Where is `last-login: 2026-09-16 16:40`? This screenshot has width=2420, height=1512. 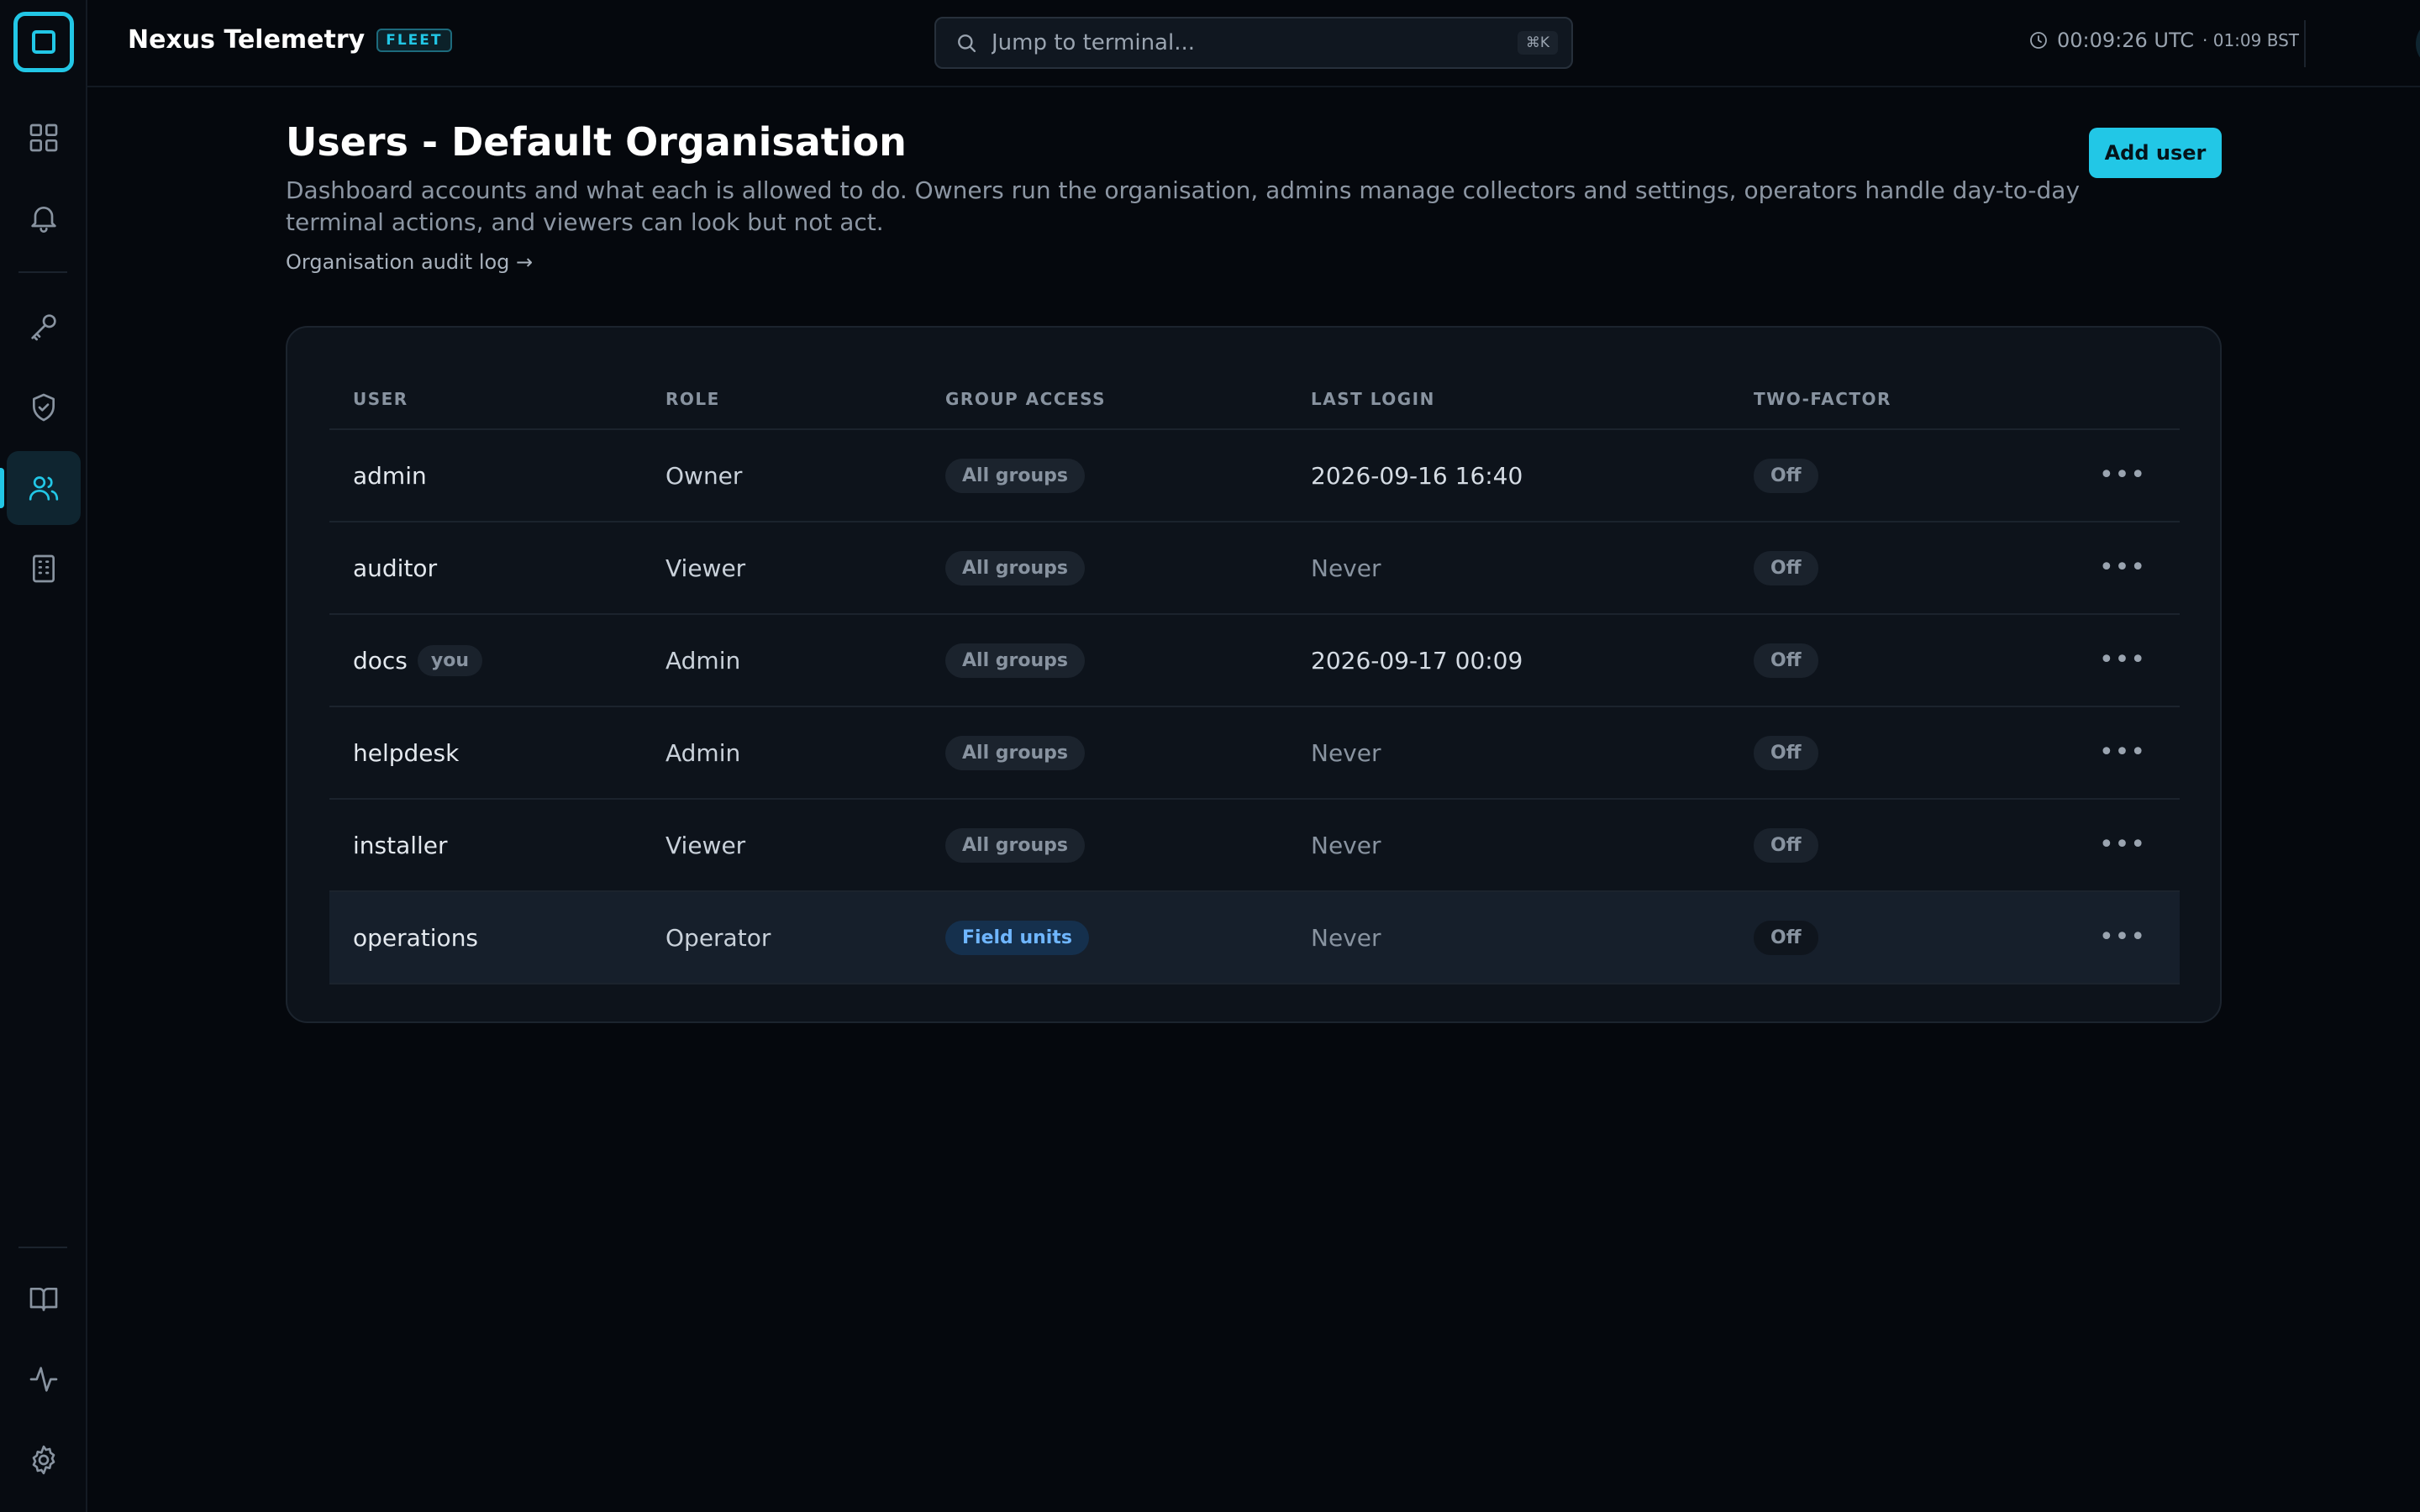 last-login: 2026-09-16 16:40 is located at coordinates (1417, 475).